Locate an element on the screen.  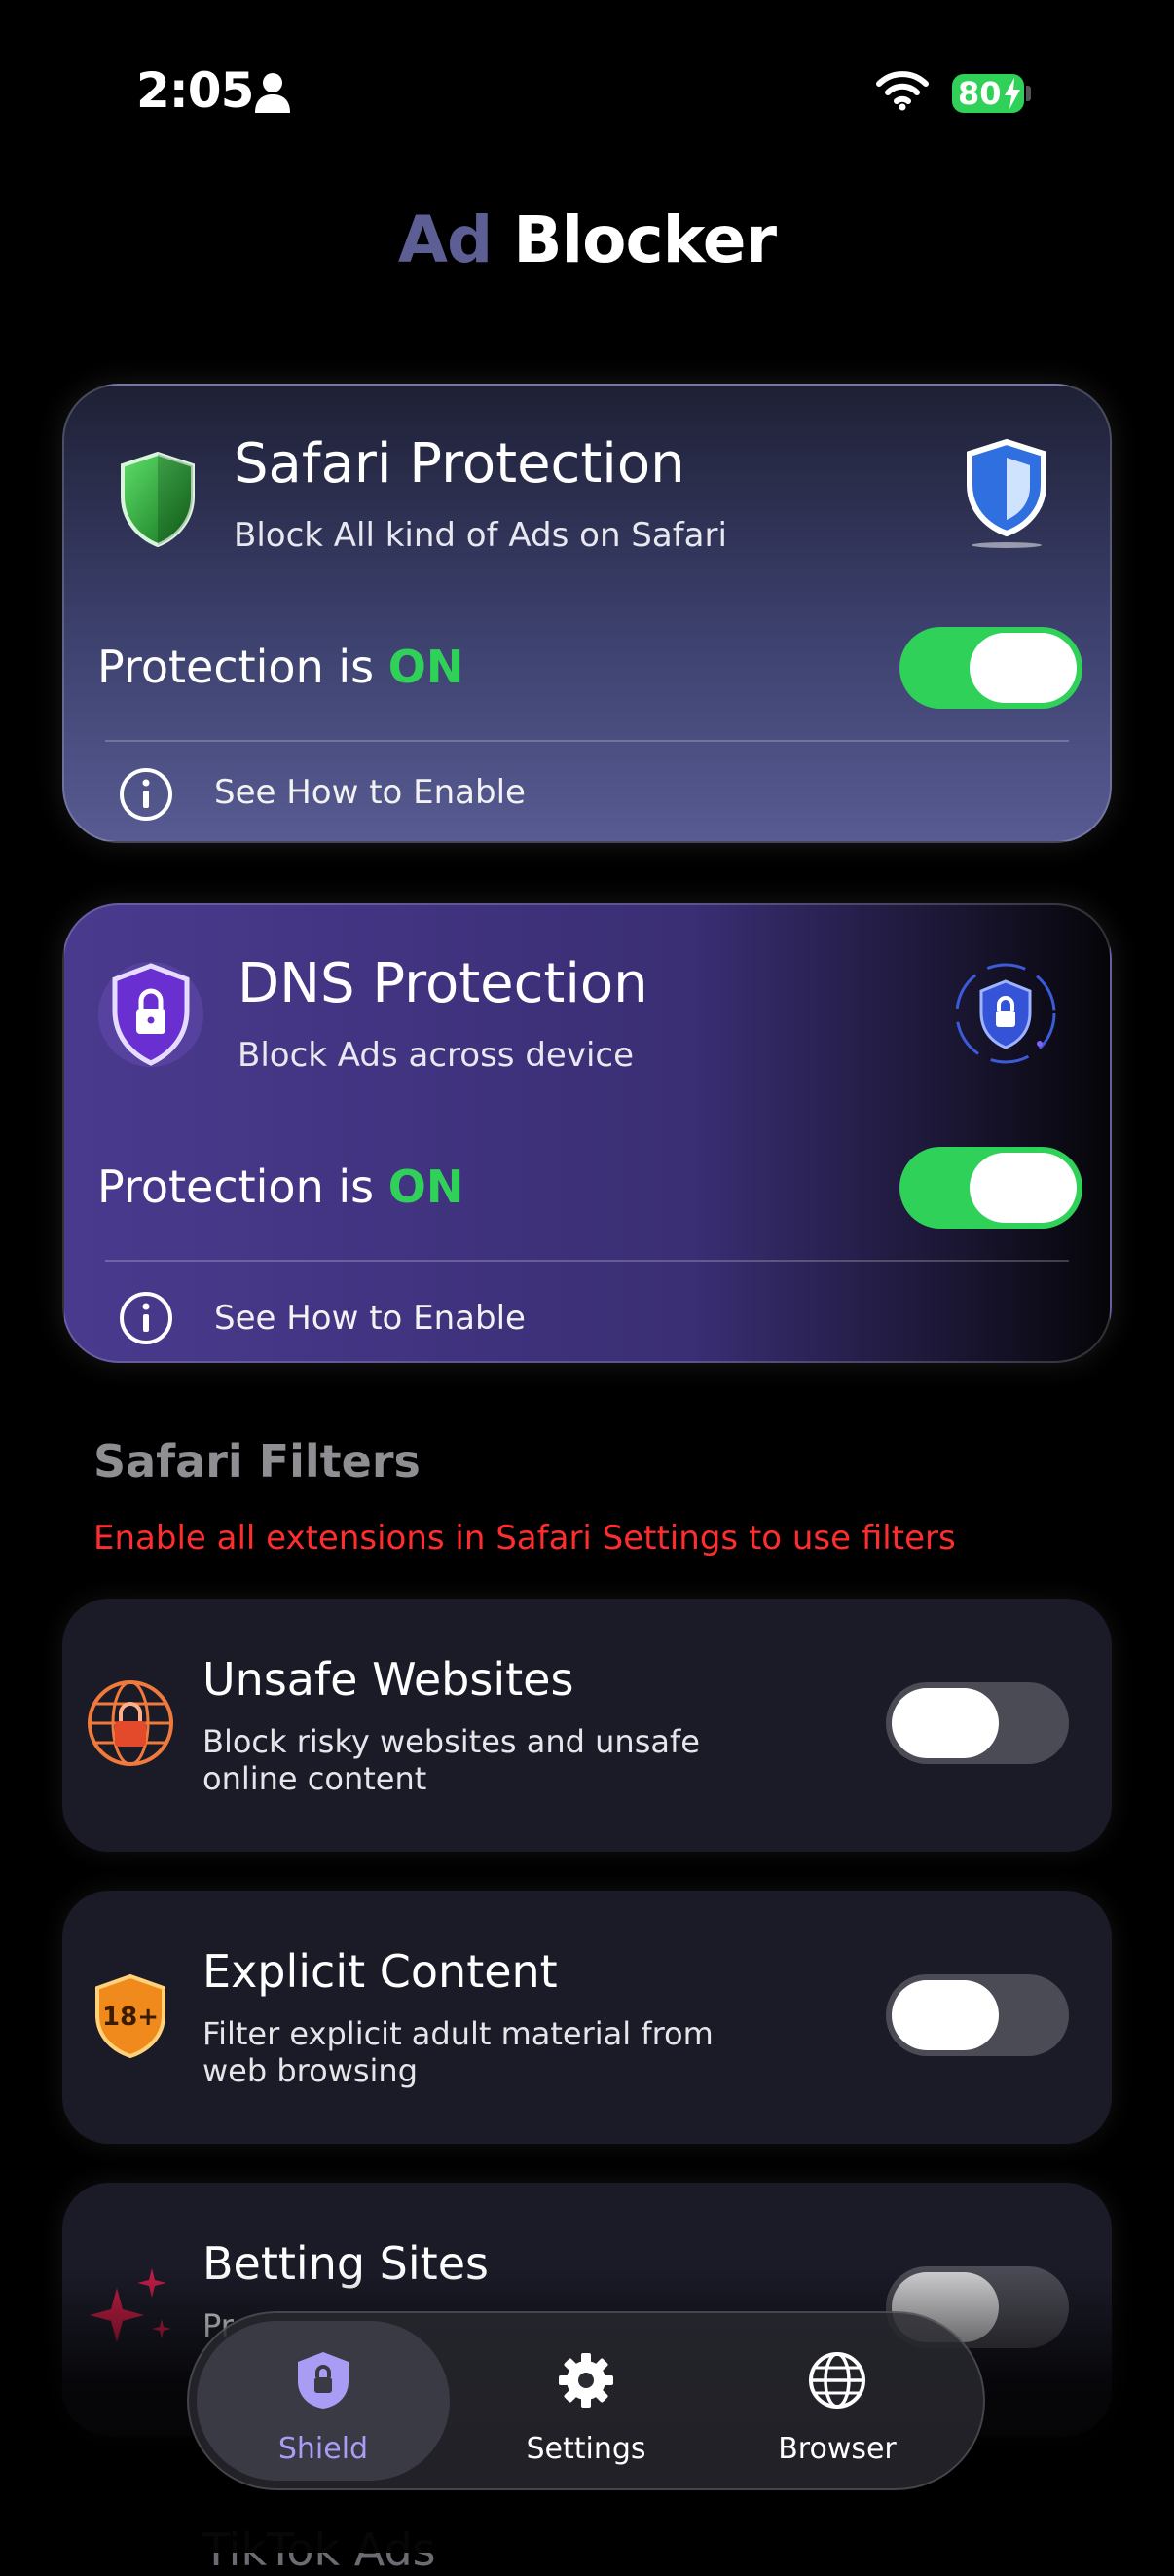
tab-shield: Shield is located at coordinates (323, 2401).